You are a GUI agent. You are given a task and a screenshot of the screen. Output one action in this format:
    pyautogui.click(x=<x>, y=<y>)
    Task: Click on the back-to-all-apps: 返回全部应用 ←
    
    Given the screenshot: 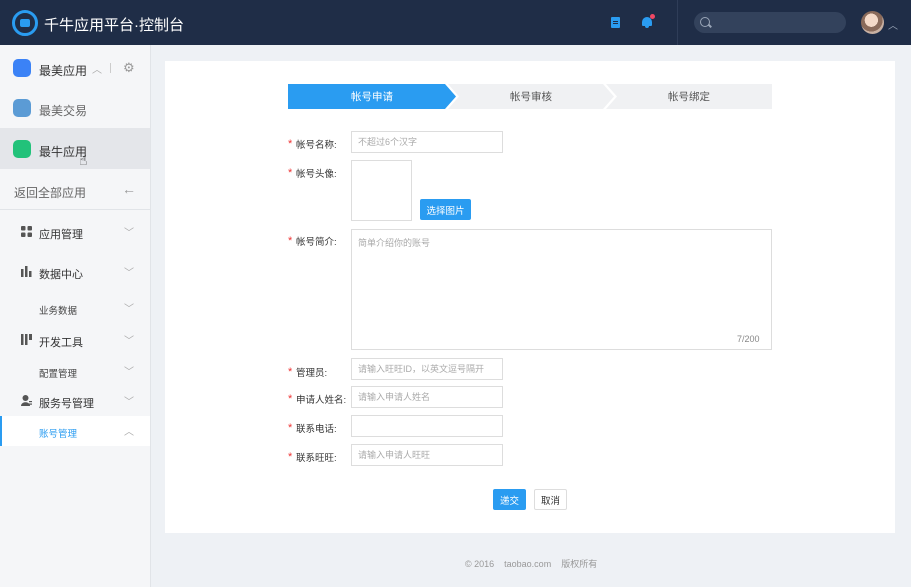 What is the action you would take?
    pyautogui.click(x=75, y=189)
    